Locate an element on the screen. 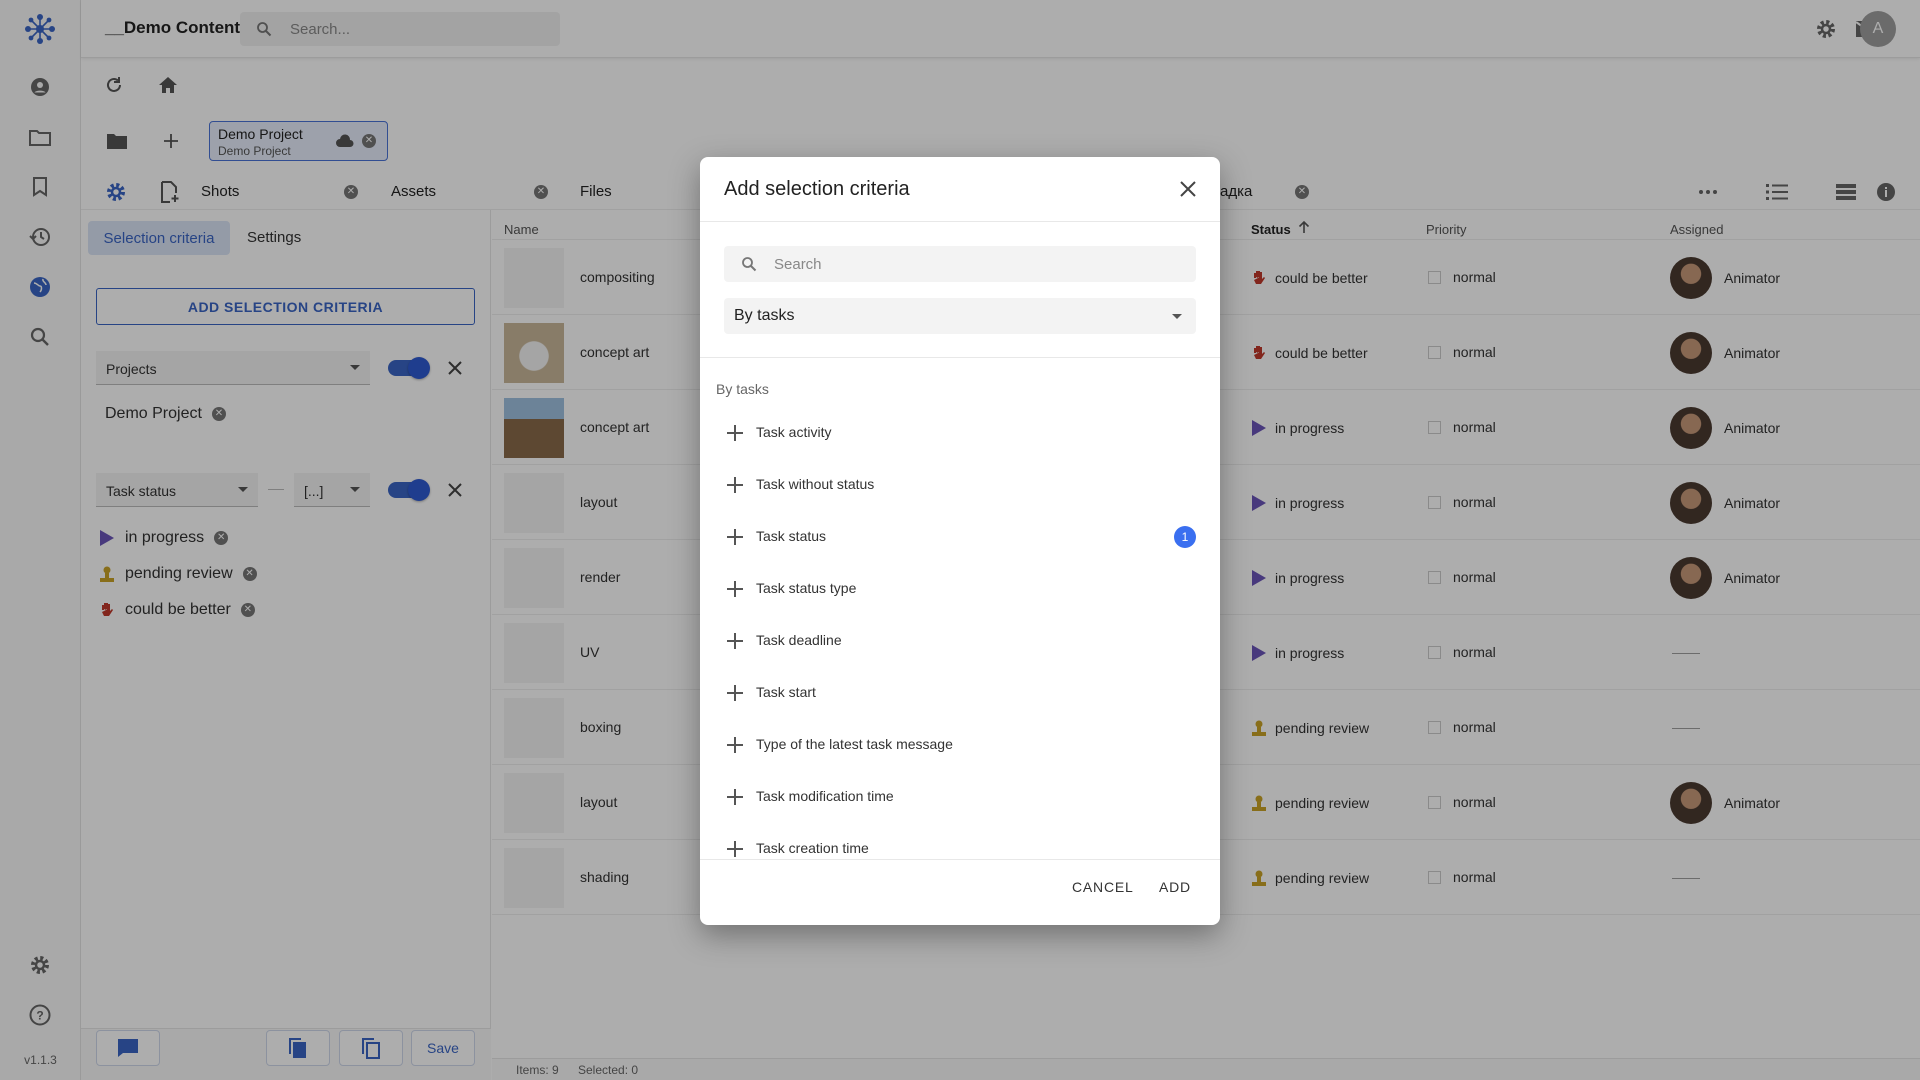  criteria-label: Task modification time is located at coordinates (825, 796).